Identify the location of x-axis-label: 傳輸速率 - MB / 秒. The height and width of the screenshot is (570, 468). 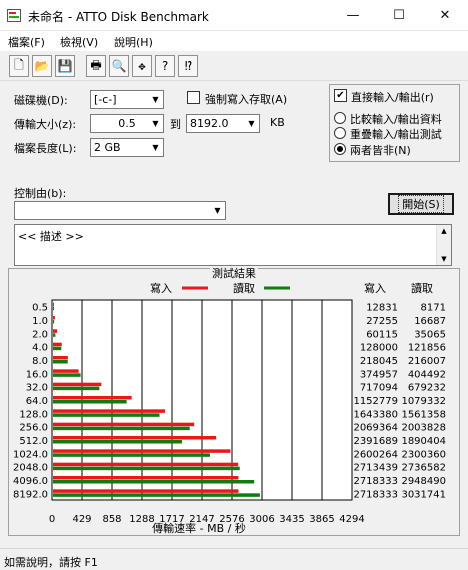
(199, 528).